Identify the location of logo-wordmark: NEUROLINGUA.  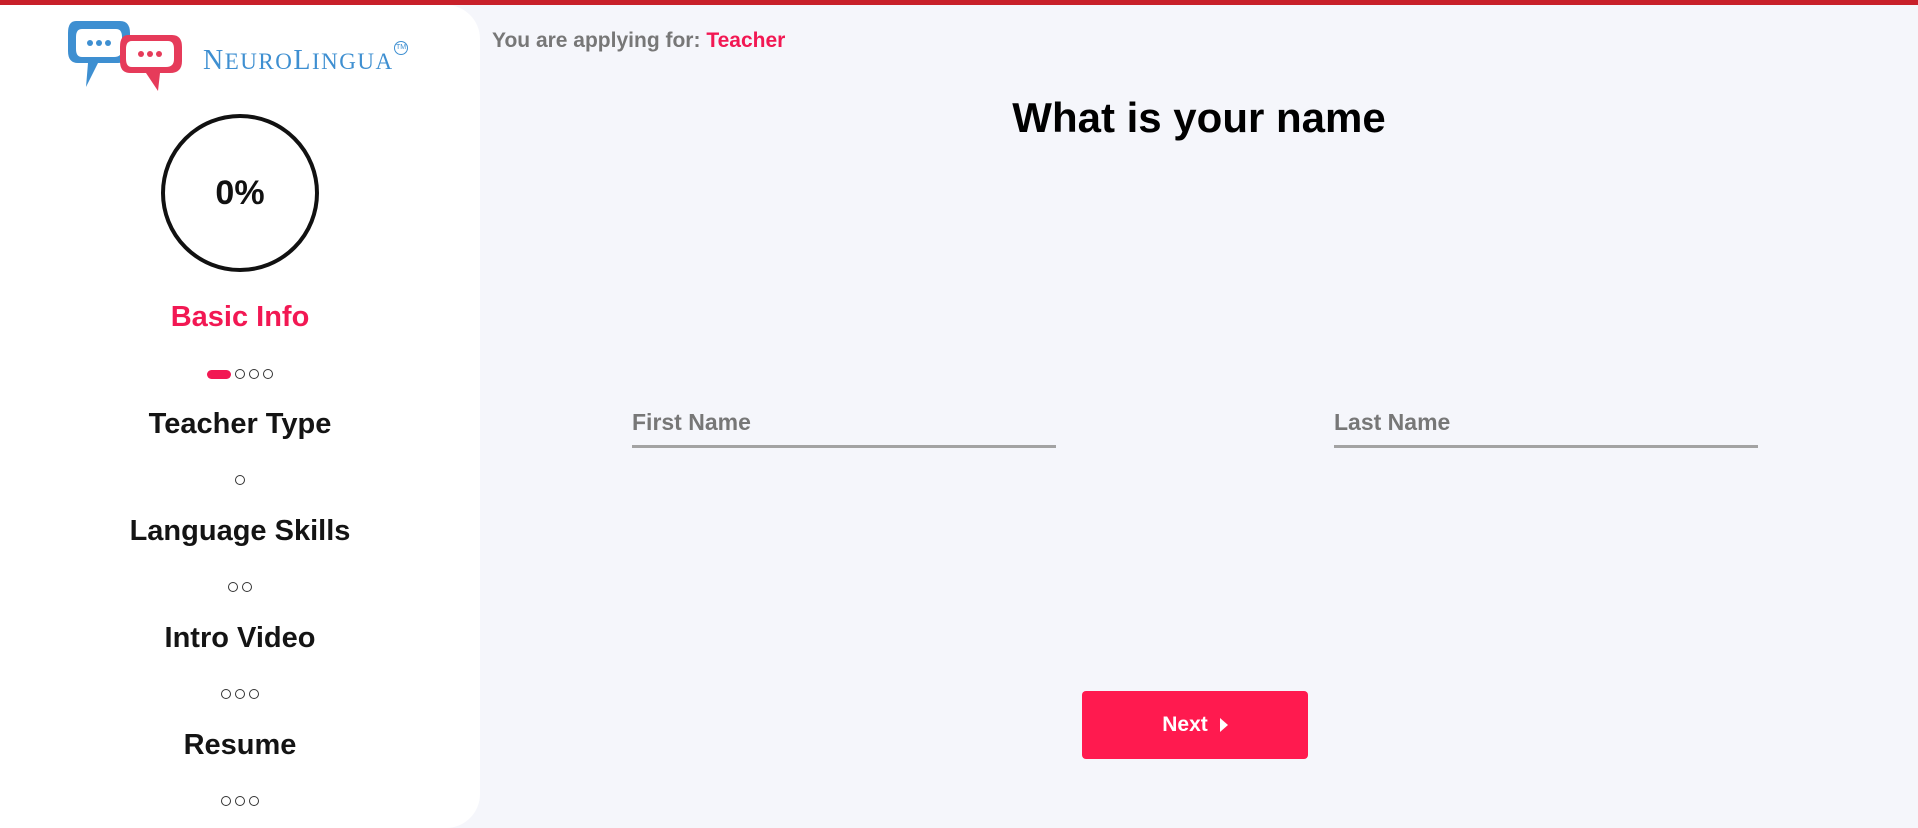
(298, 60).